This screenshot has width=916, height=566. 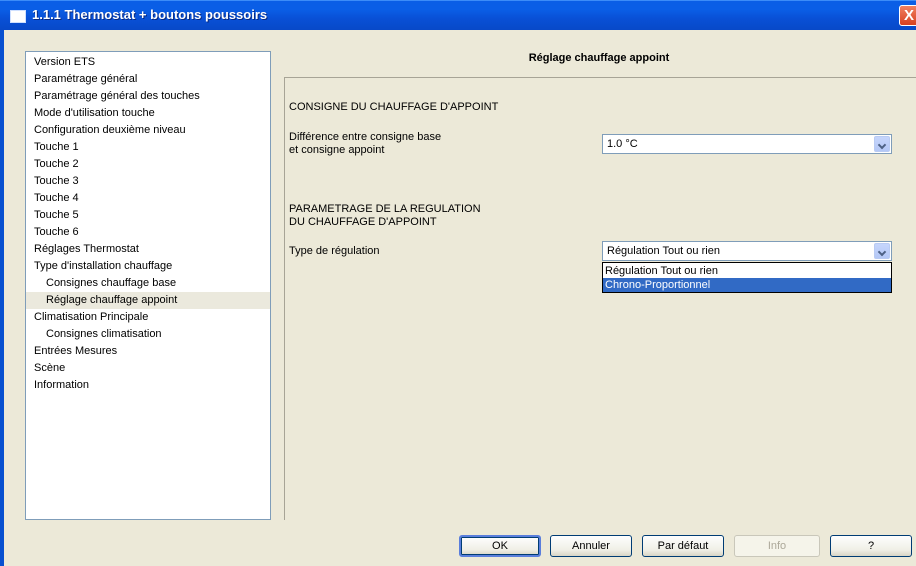 I want to click on window-icon, so click(x=18, y=16).